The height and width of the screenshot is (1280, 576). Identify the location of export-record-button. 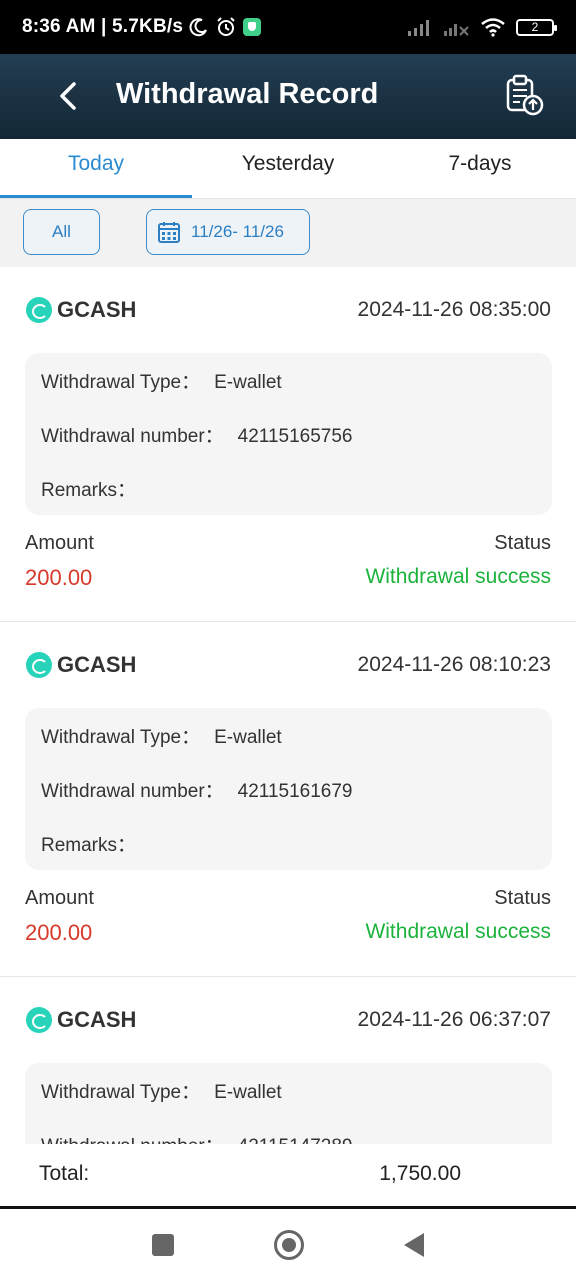
(524, 96).